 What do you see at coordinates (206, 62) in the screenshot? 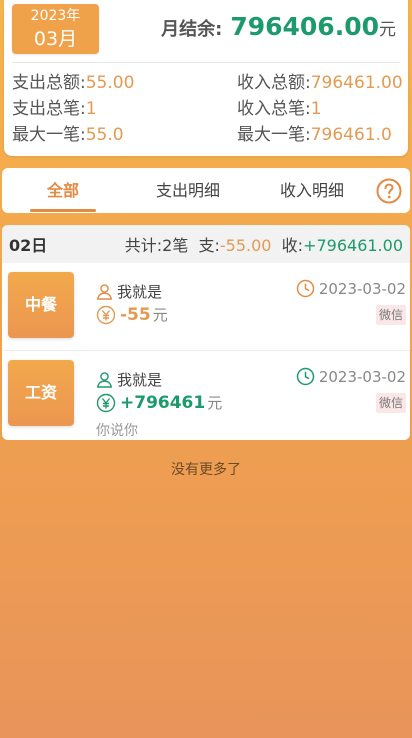
I see `divider` at bounding box center [206, 62].